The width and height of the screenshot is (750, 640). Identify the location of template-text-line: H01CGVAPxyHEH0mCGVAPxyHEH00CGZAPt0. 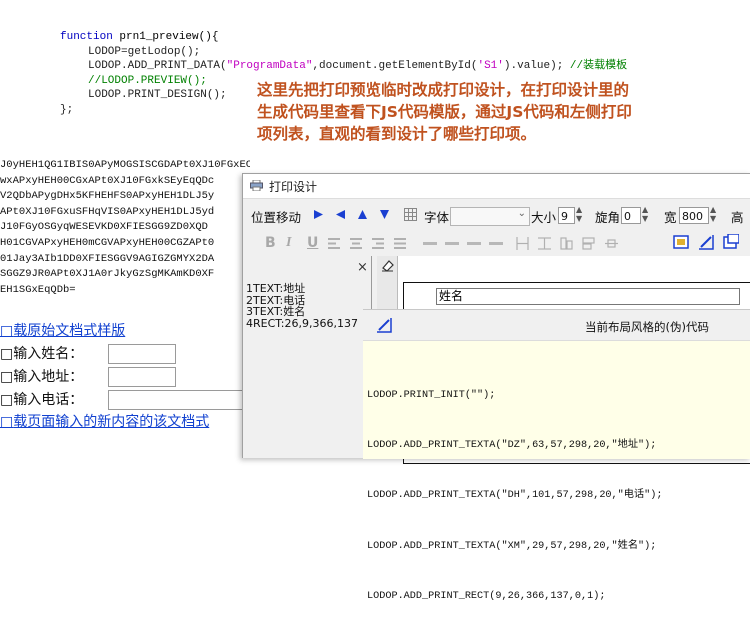
(107, 242).